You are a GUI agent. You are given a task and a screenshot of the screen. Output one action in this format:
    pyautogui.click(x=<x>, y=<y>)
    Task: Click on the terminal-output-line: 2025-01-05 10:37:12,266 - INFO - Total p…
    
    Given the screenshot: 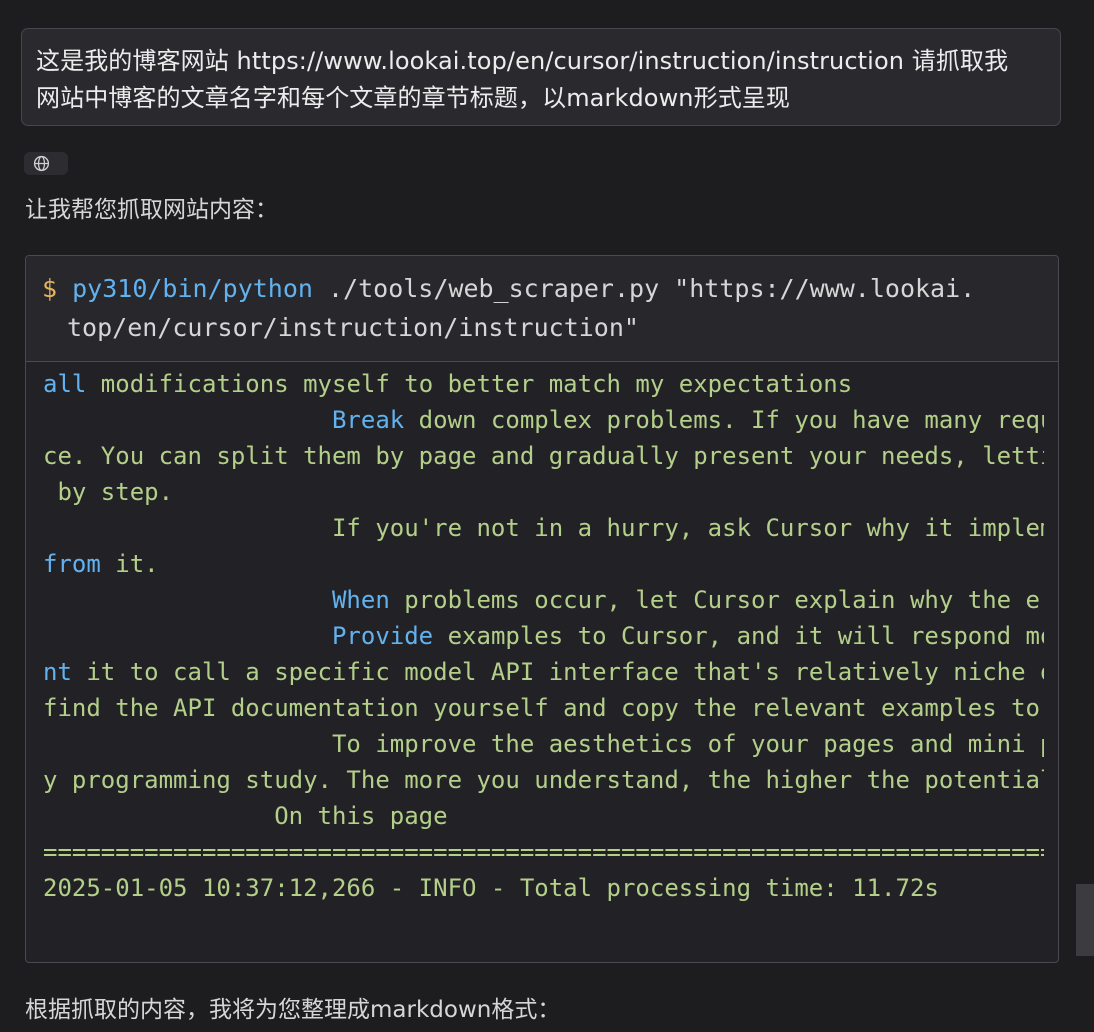 What is the action you would take?
    pyautogui.click(x=543, y=888)
    